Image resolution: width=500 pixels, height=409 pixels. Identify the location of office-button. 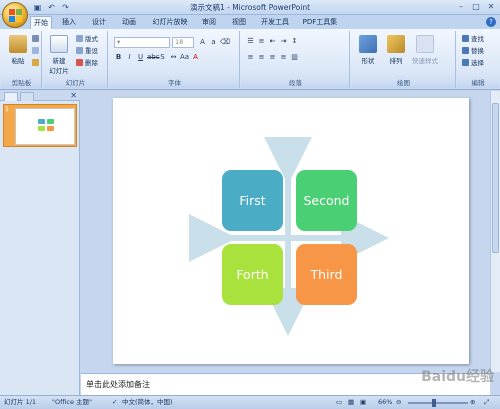
(15, 15).